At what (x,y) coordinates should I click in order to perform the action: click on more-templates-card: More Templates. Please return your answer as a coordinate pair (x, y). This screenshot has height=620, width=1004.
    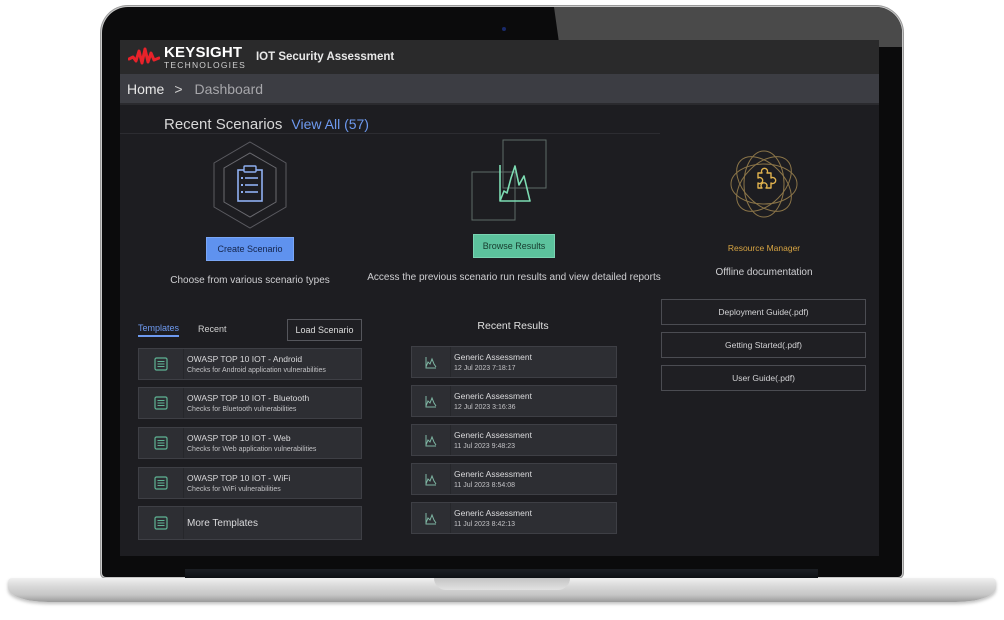
    Looking at the image, I should click on (250, 523).